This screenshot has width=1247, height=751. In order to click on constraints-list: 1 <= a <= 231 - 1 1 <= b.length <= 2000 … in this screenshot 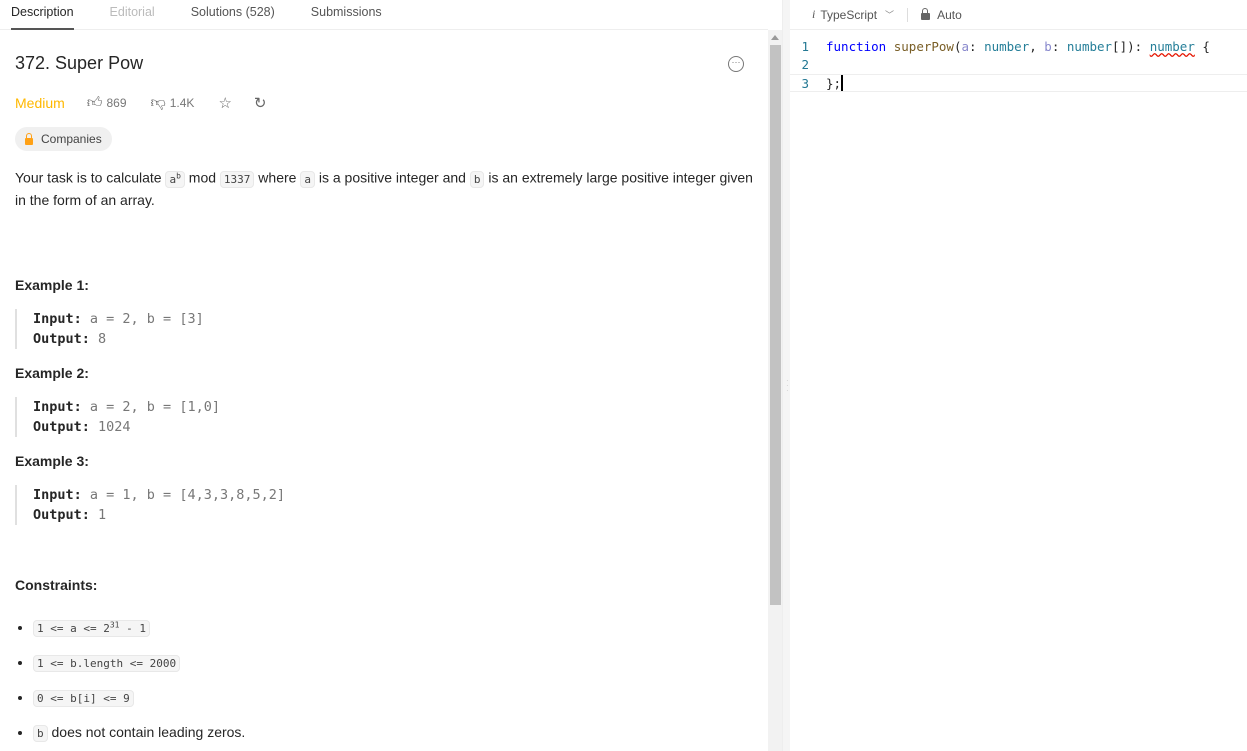, I will do `click(384, 680)`.